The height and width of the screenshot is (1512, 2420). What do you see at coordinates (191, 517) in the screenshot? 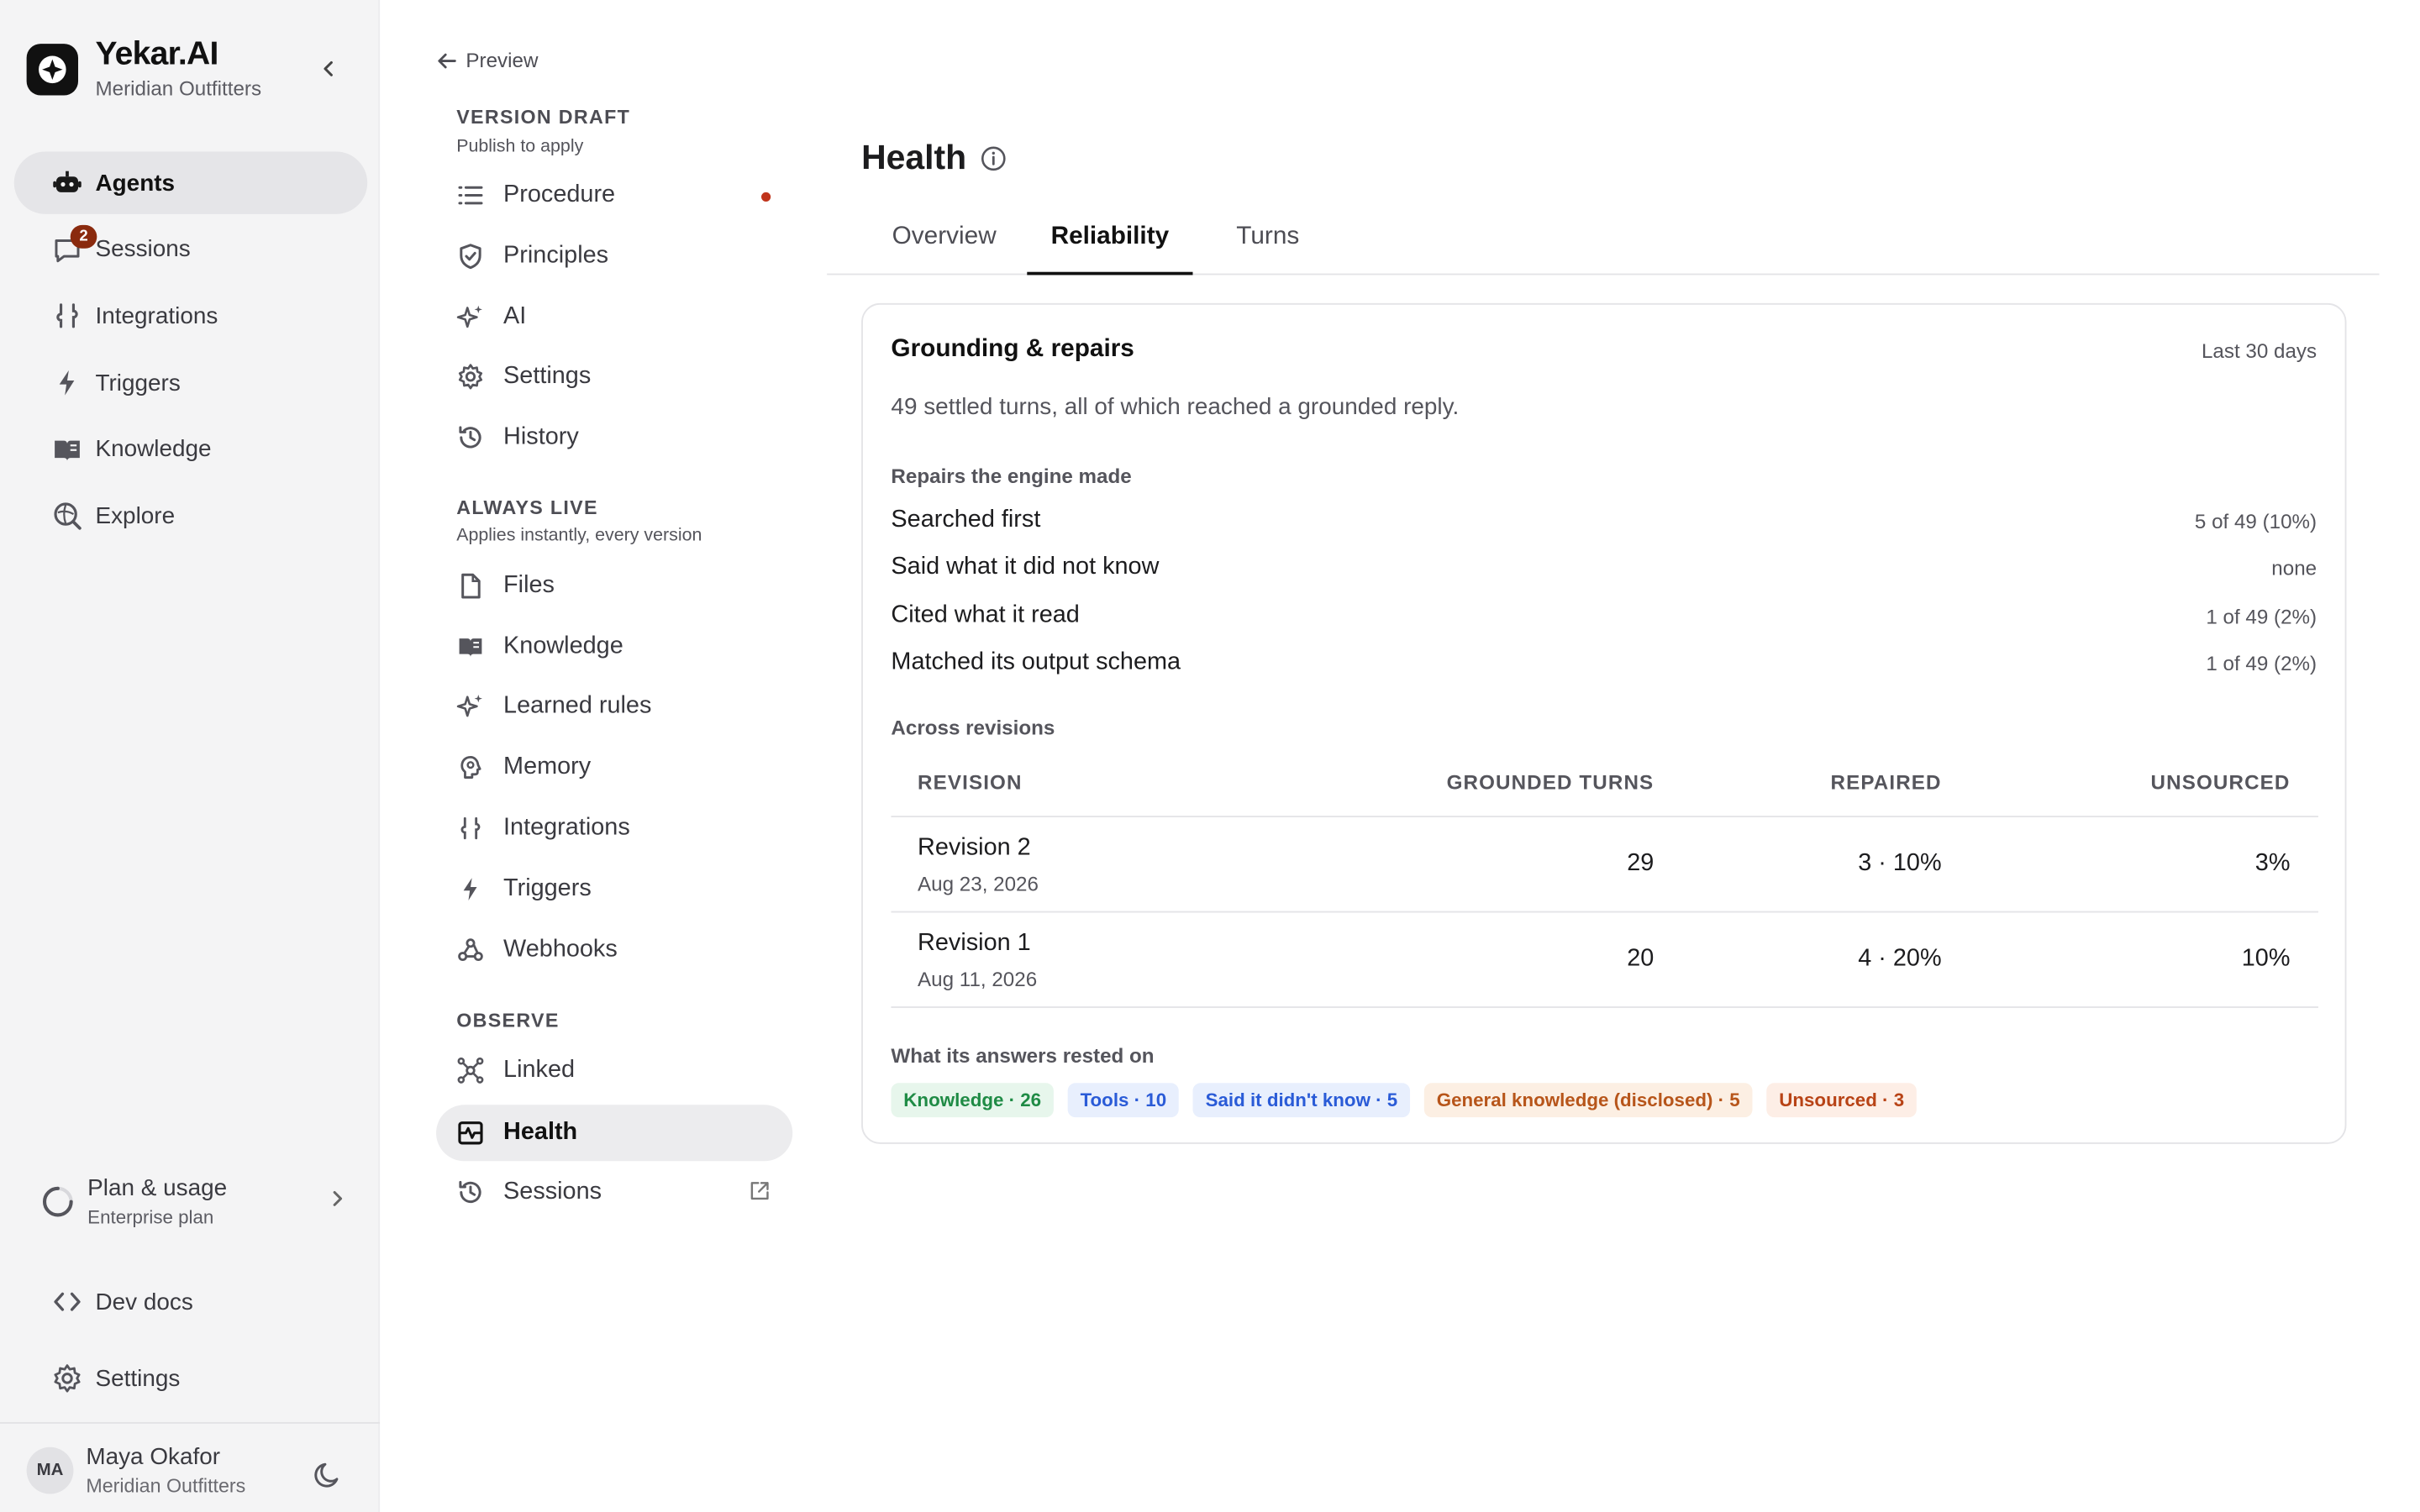
I see `rail-item-explore: Explore` at bounding box center [191, 517].